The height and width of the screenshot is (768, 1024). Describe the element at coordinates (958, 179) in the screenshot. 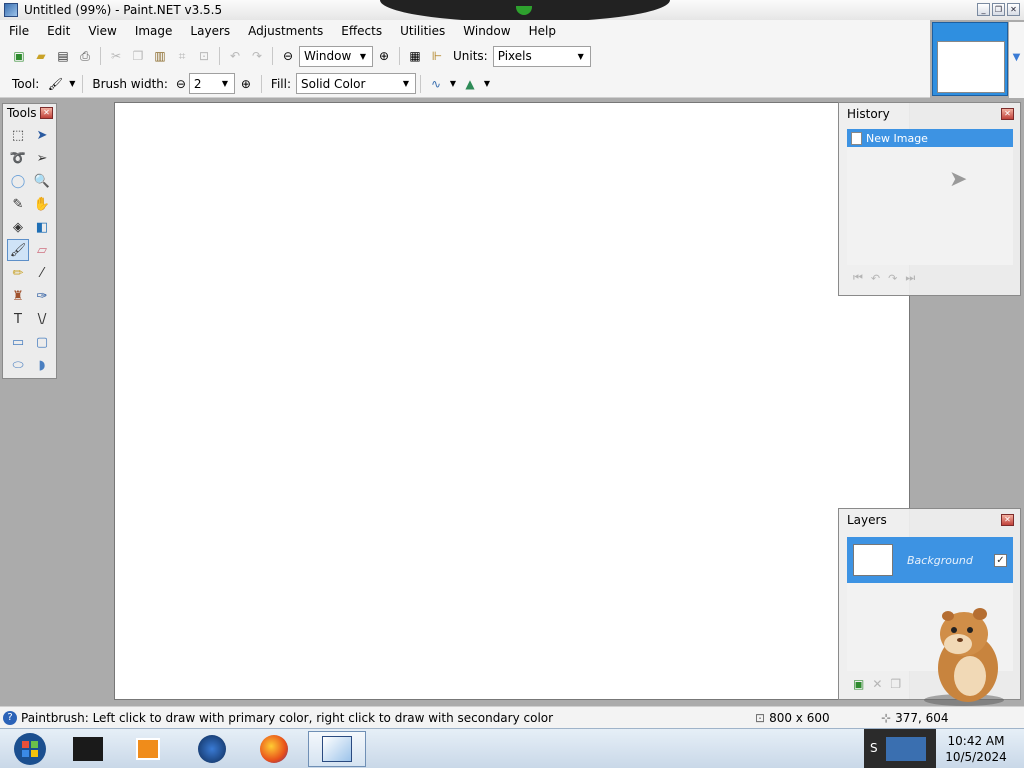

I see `cursor-arrow-icon: ➤` at that location.